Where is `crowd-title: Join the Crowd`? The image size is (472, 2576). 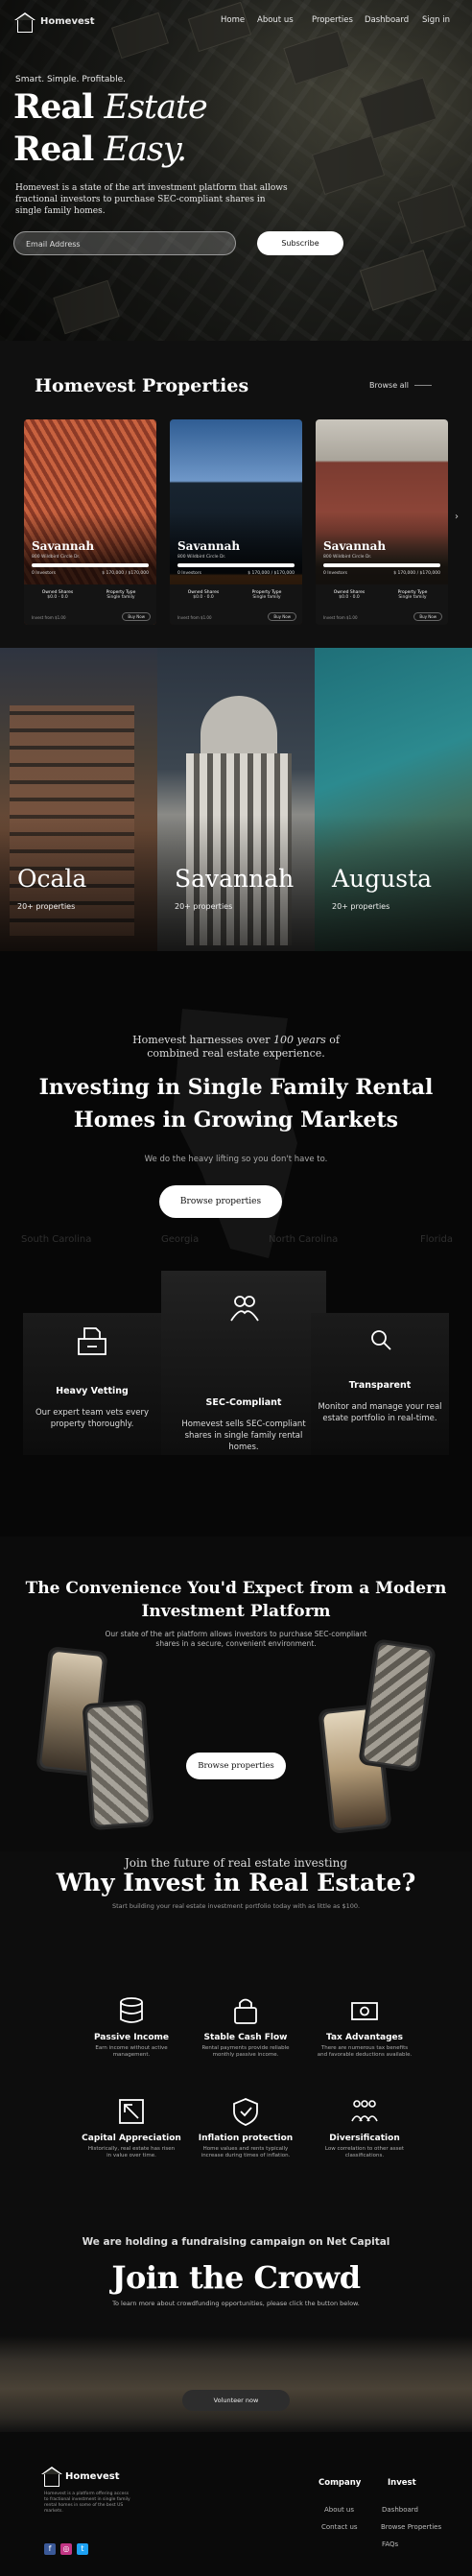
crowd-title: Join the Crowd is located at coordinates (236, 2277).